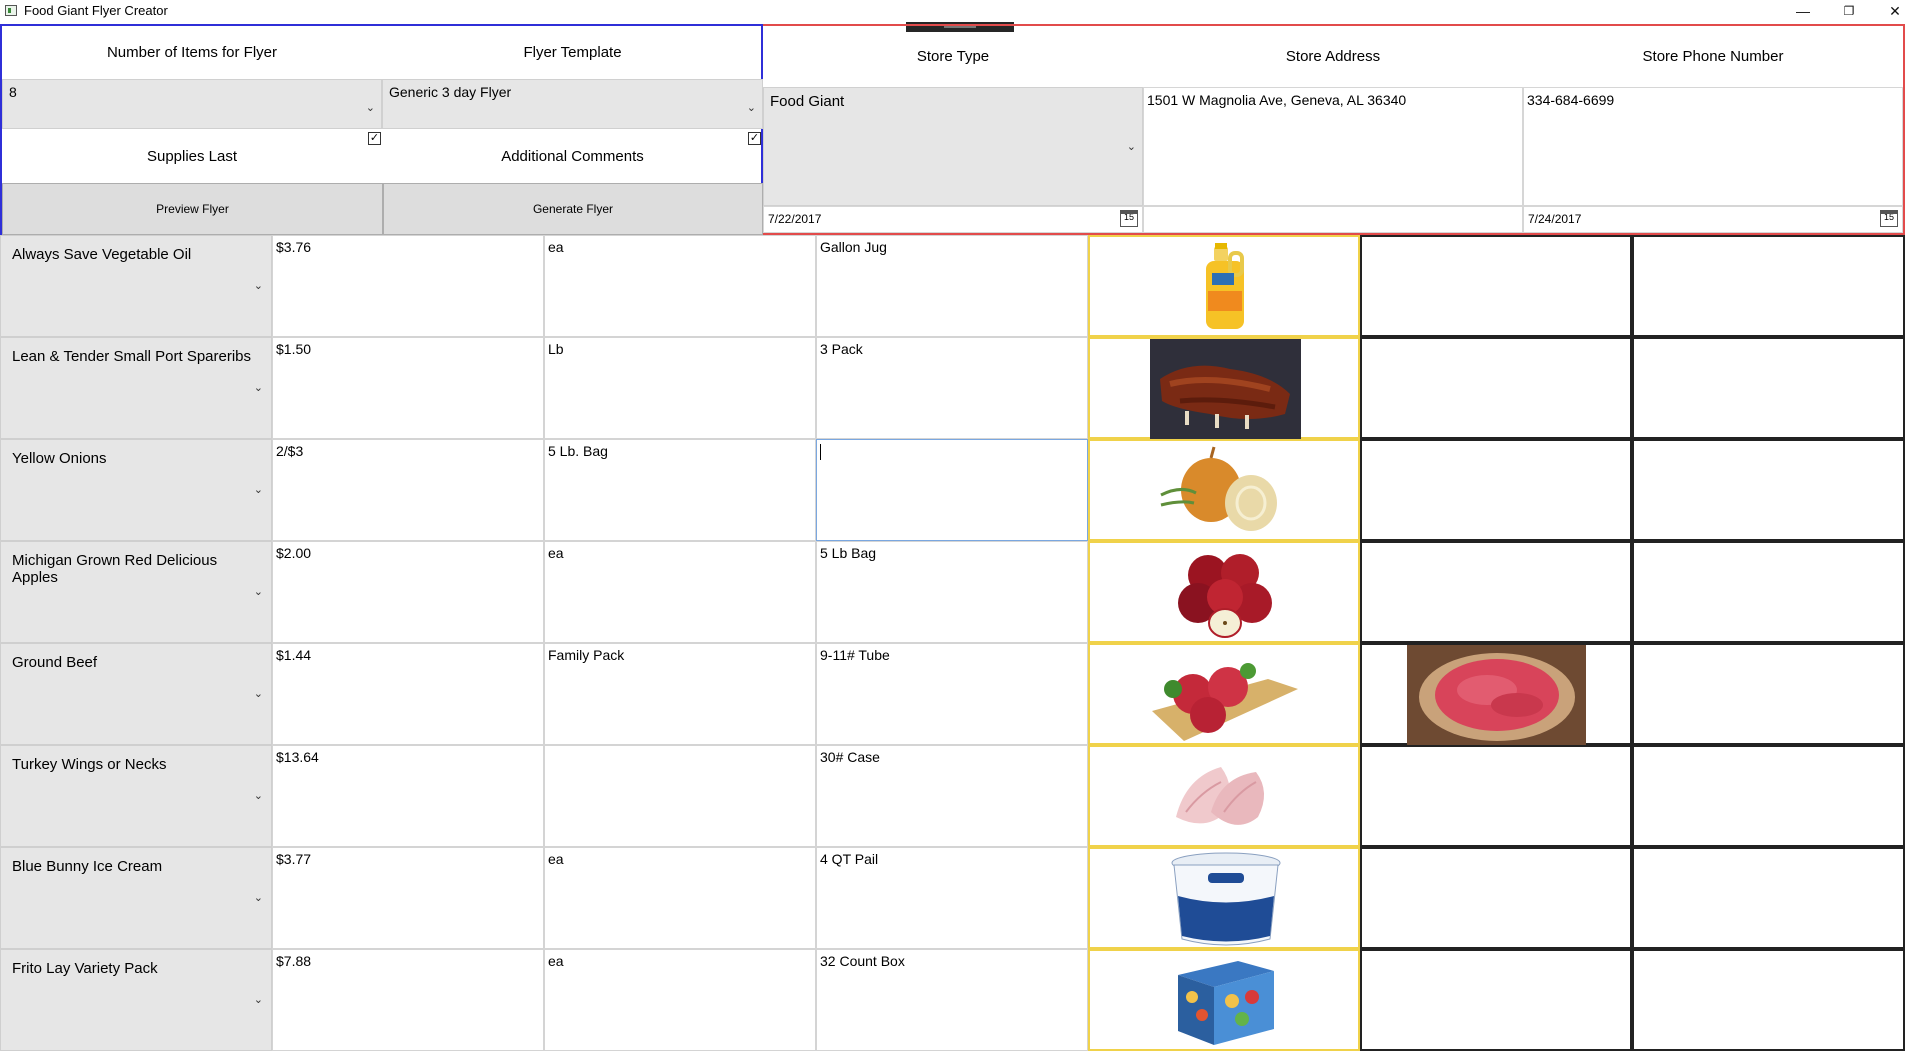 Image resolution: width=1920 pixels, height=1051 pixels. I want to click on size-input: 9-11# Tube, so click(952, 694).